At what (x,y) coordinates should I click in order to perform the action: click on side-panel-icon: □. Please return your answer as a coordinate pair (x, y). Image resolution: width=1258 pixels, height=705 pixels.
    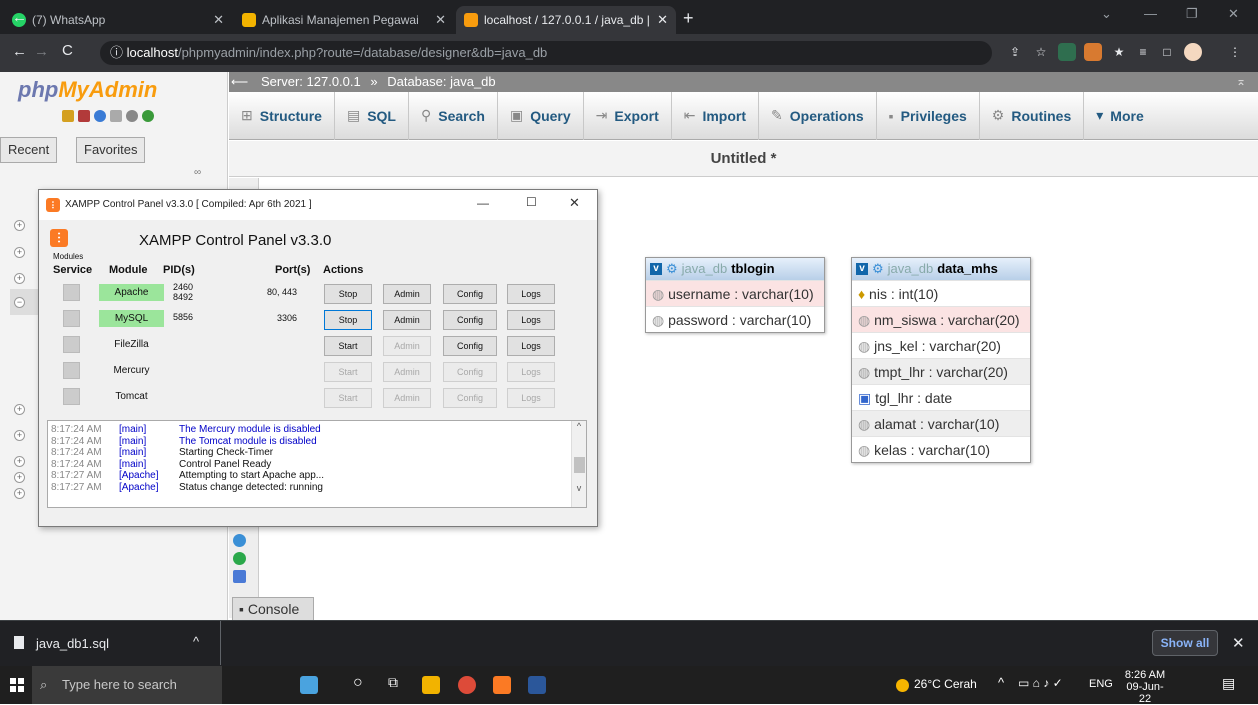
    Looking at the image, I should click on (1167, 52).